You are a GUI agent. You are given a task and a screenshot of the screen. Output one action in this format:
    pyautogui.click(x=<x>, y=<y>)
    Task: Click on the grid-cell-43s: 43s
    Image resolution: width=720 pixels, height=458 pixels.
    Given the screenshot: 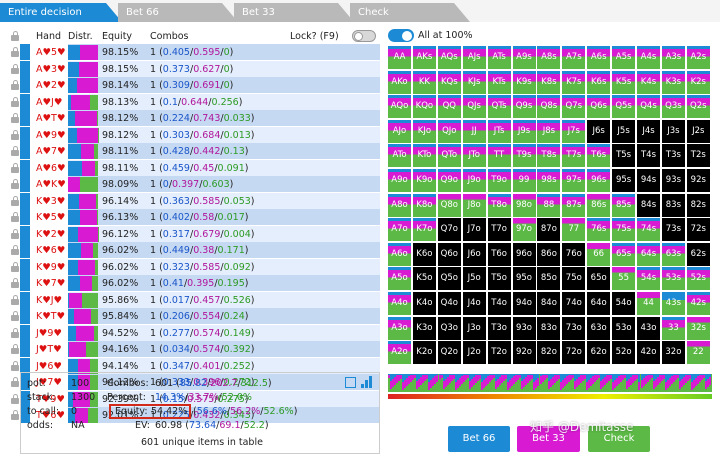 What is the action you would take?
    pyautogui.click(x=673, y=303)
    